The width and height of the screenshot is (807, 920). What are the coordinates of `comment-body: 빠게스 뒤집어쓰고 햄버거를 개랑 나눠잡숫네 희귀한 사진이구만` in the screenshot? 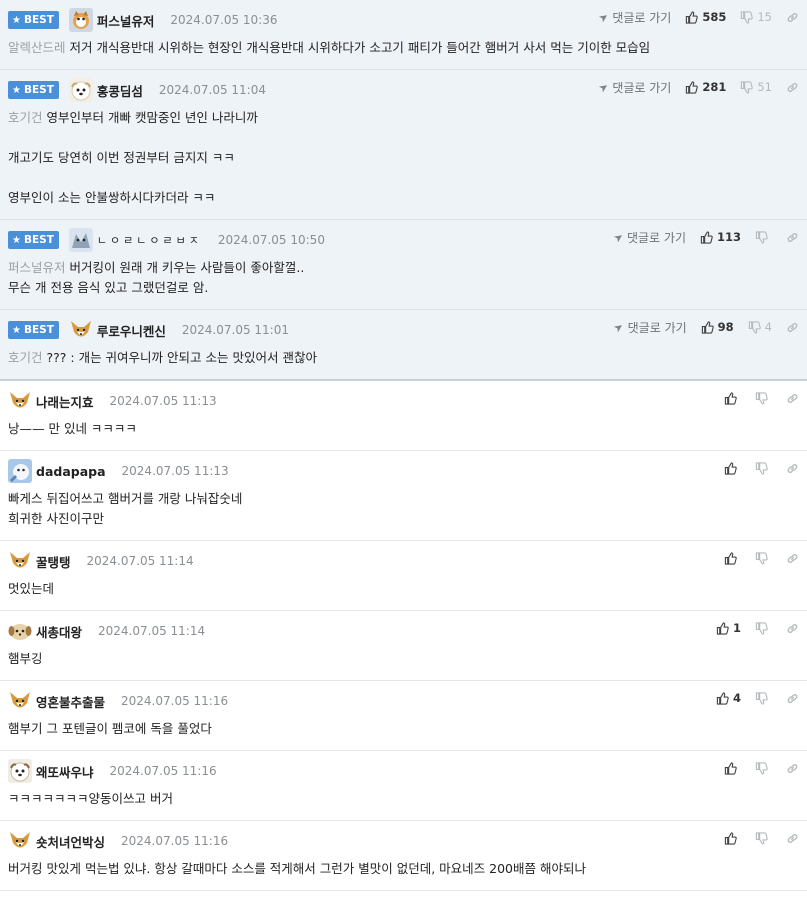 It's located at (125, 508).